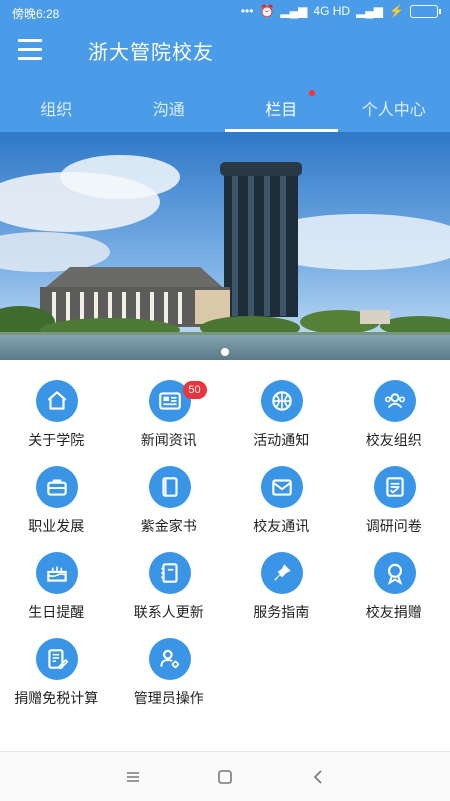 The image size is (450, 801). Describe the element at coordinates (170, 659) in the screenshot. I see `admin-user-icon` at that location.